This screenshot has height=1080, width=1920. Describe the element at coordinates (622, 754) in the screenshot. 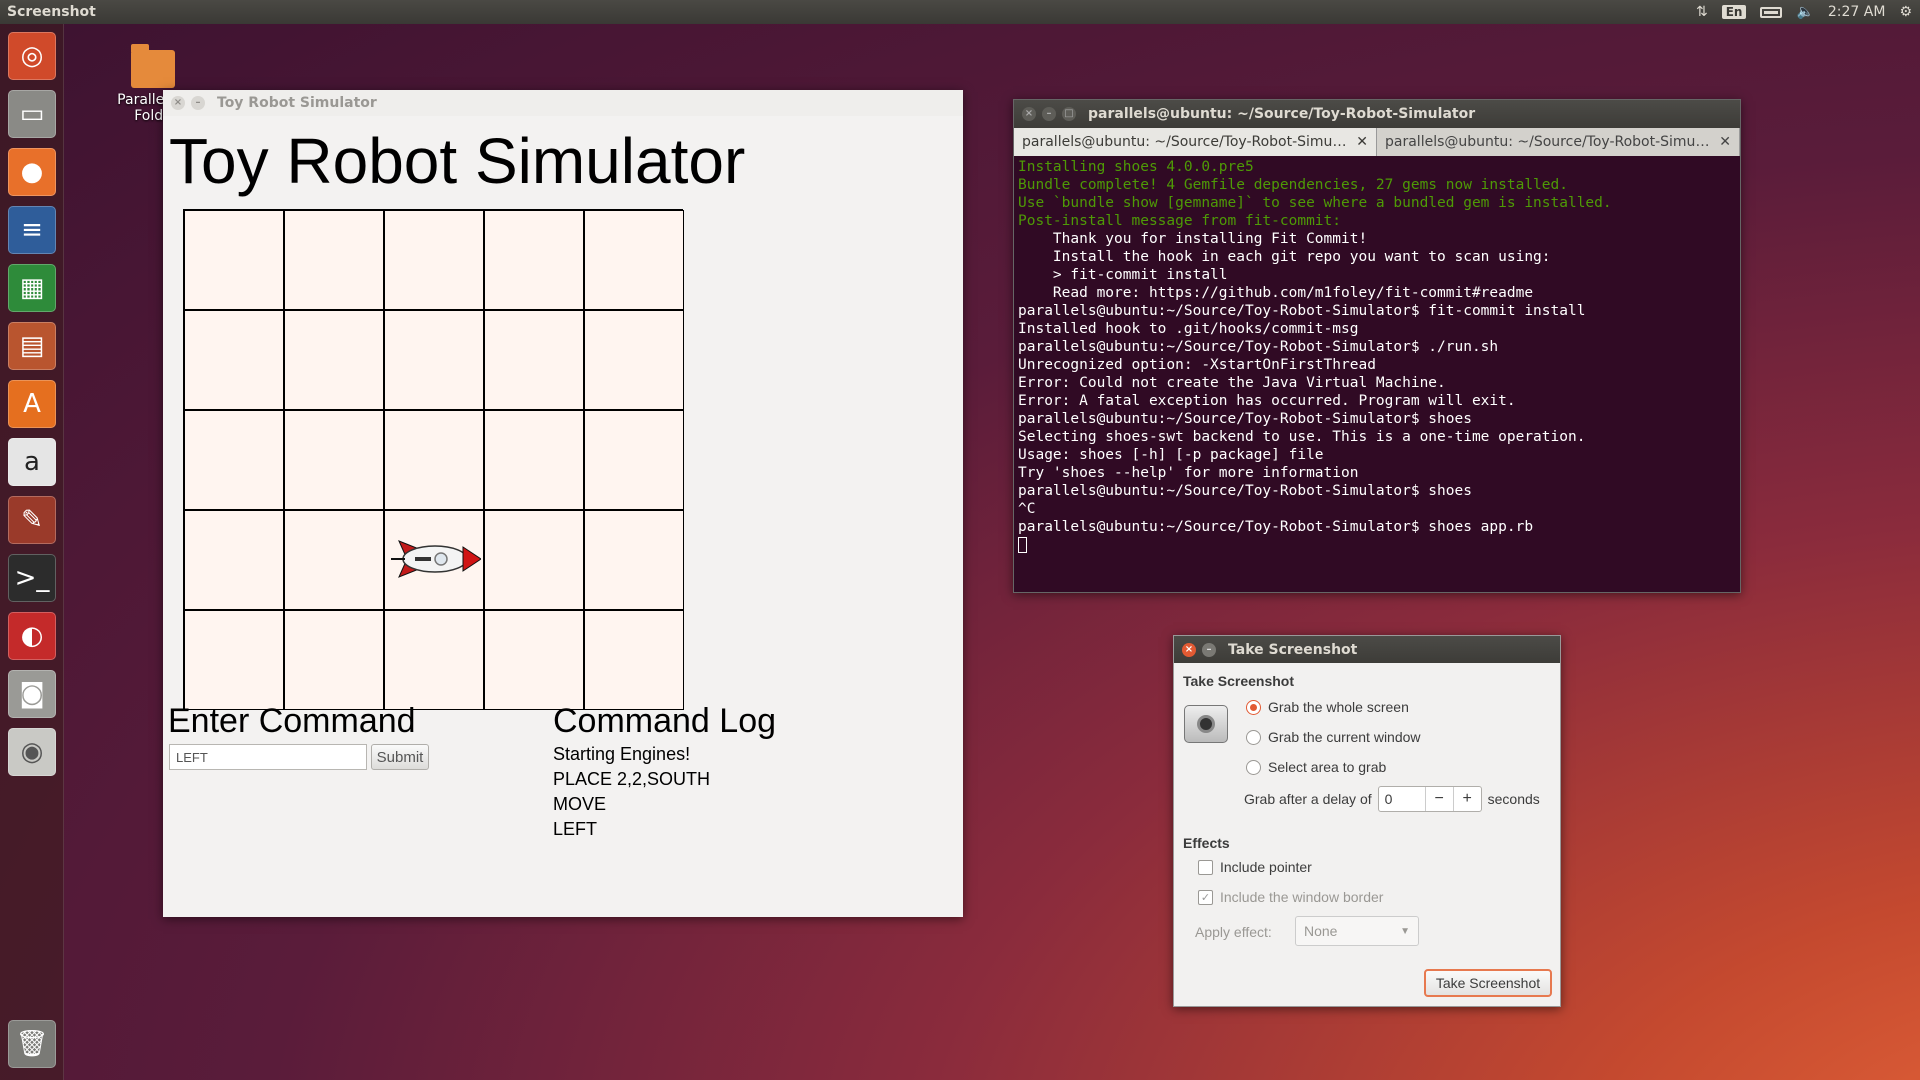

I see `log-entry: Starting Engines!` at that location.